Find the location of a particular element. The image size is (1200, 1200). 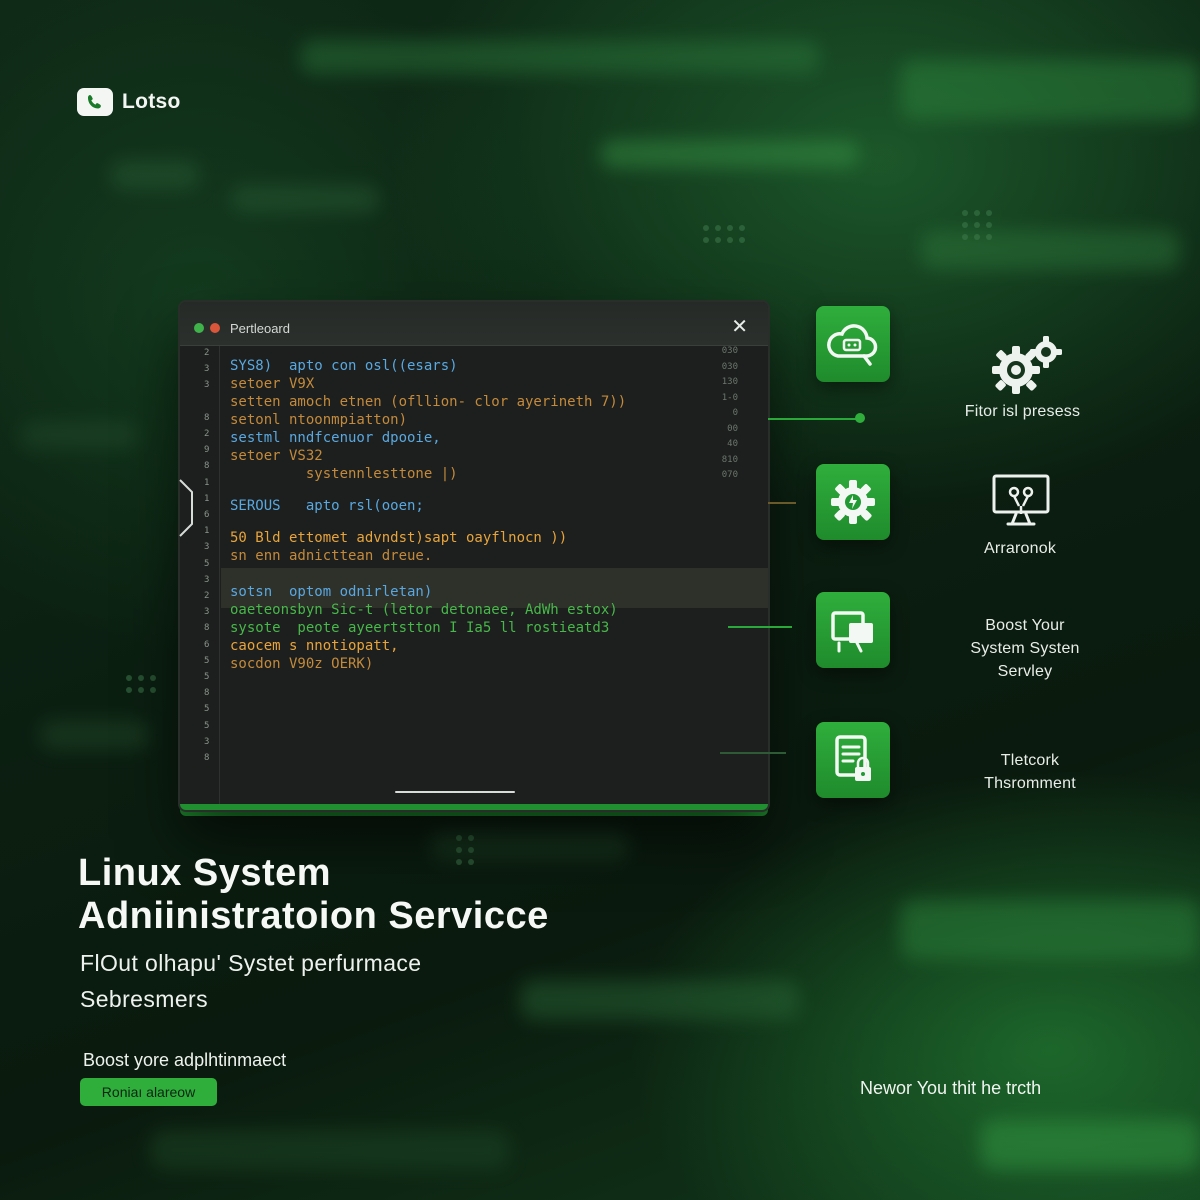

feature-label-3-line-2: System Systen is located at coordinates (1025, 648).